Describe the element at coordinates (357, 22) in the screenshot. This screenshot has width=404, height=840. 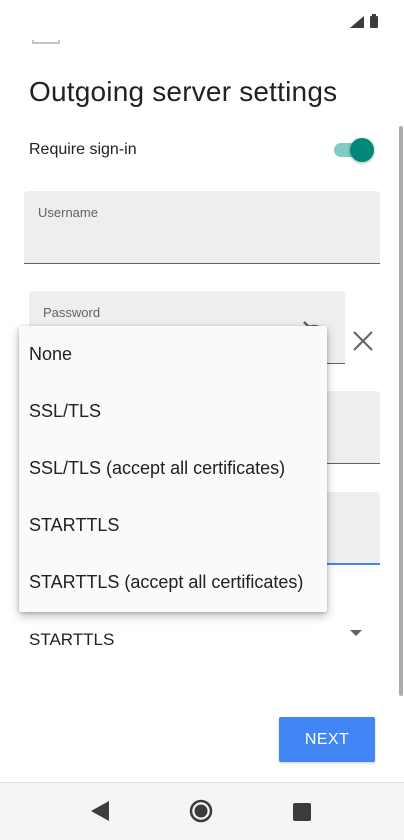
I see `signal-icon` at that location.